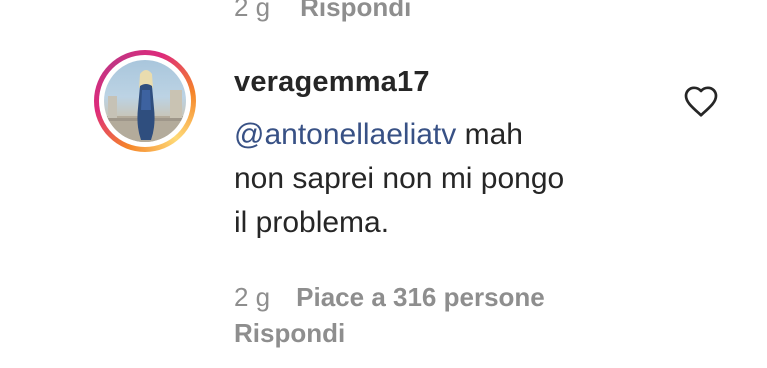 The image size is (767, 368). I want to click on comment-username: veragemma17, so click(332, 82).